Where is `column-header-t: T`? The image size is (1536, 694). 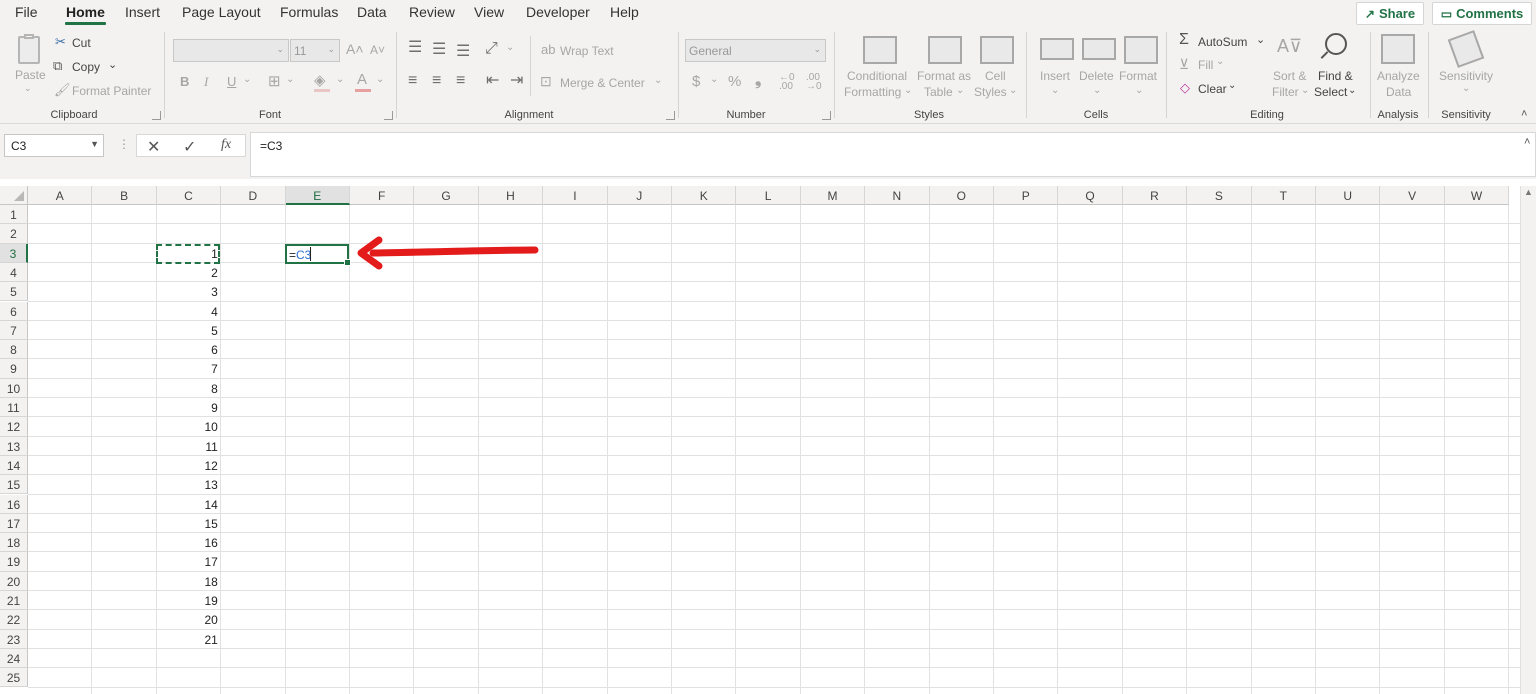 column-header-t: T is located at coordinates (1283, 195).